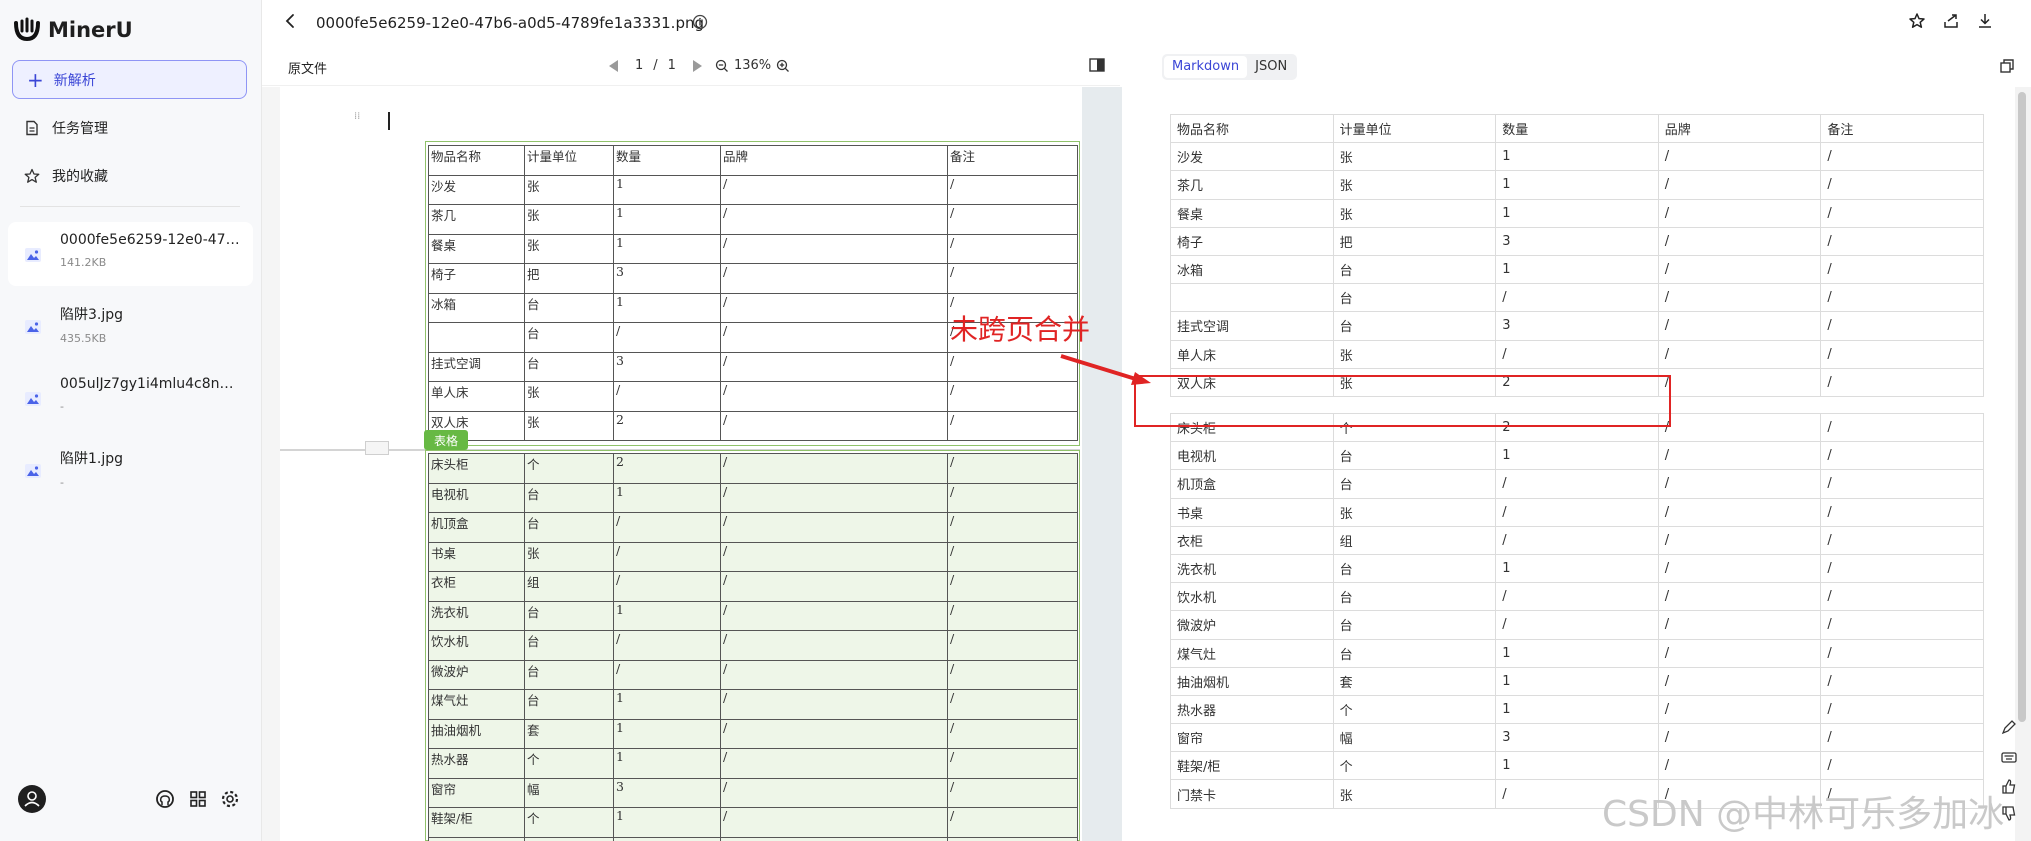 This screenshot has width=2031, height=841. I want to click on table-cell: 窗帘, so click(476, 792).